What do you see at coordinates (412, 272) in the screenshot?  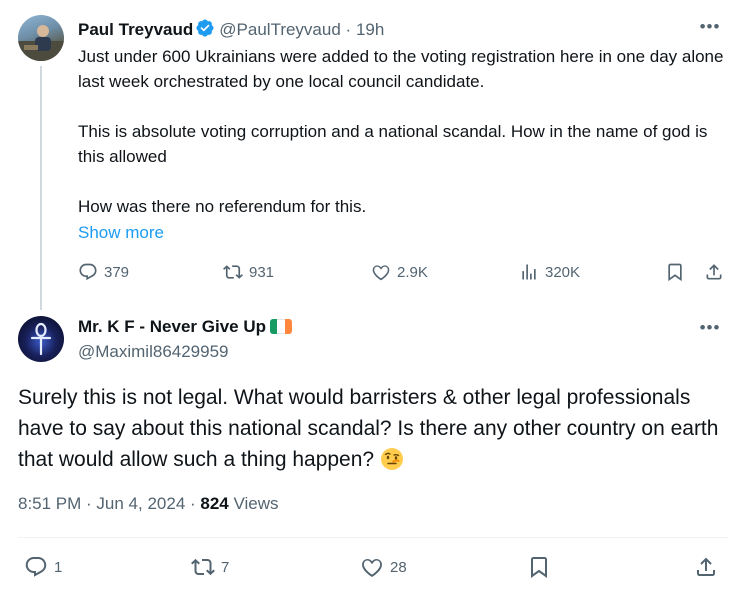 I see `like-count: 2.9K` at bounding box center [412, 272].